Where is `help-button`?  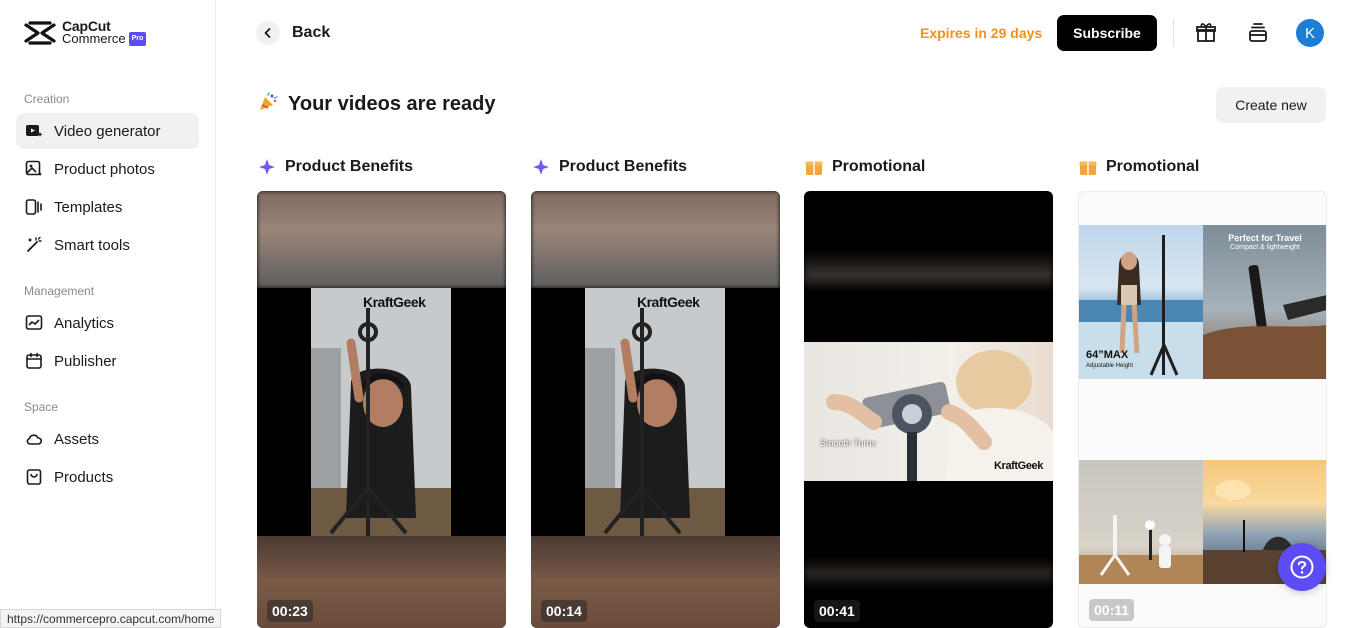
help-button is located at coordinates (1302, 567).